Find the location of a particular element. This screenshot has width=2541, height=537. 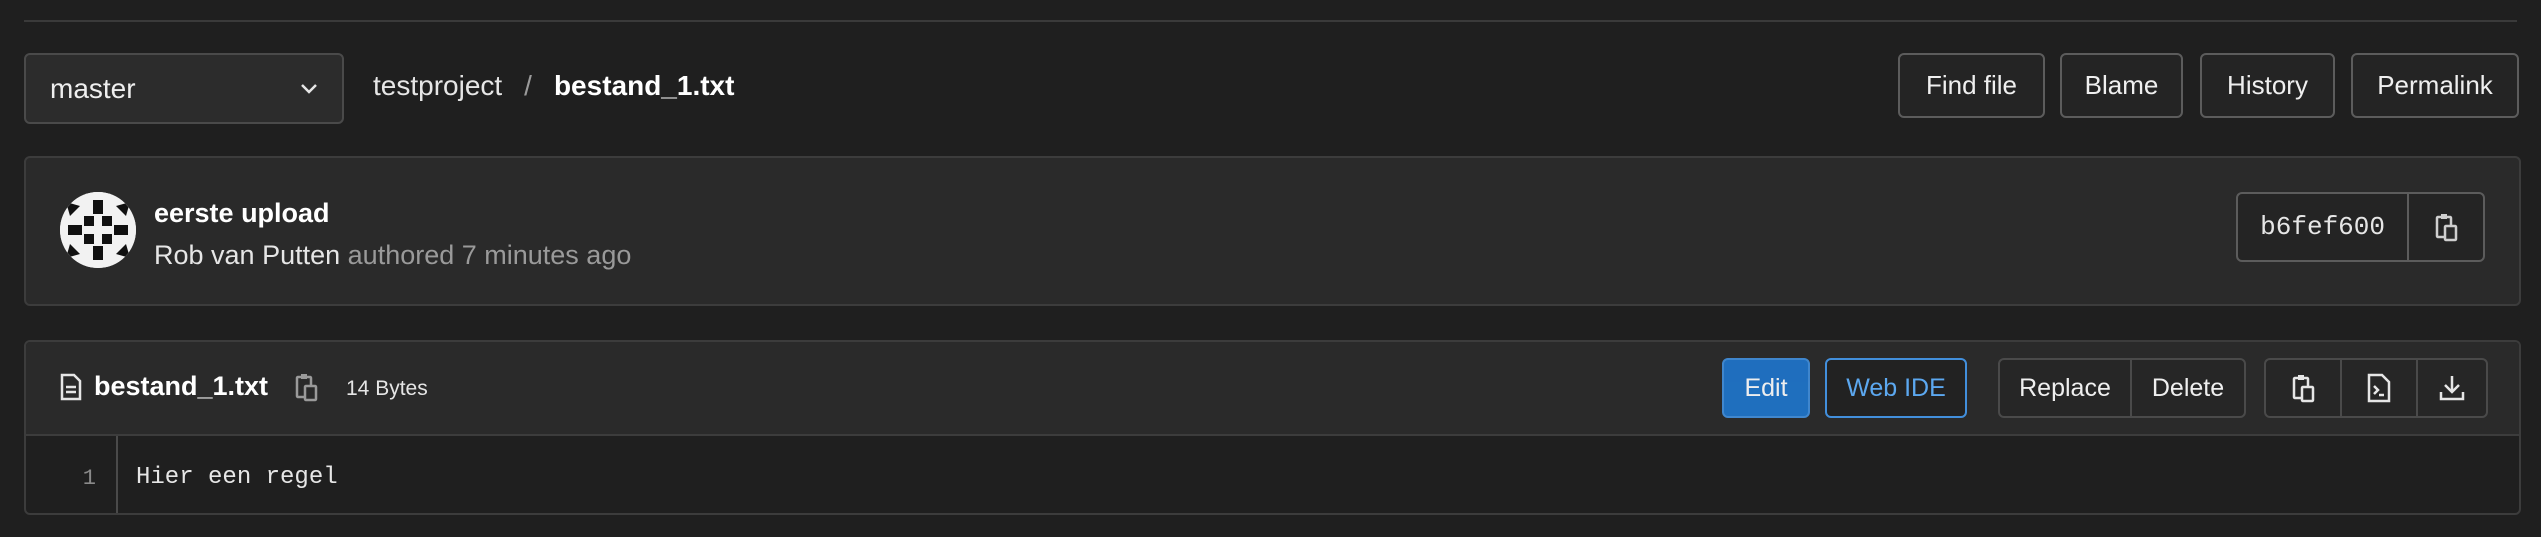

commit-author: Rob van Putten is located at coordinates (247, 255).